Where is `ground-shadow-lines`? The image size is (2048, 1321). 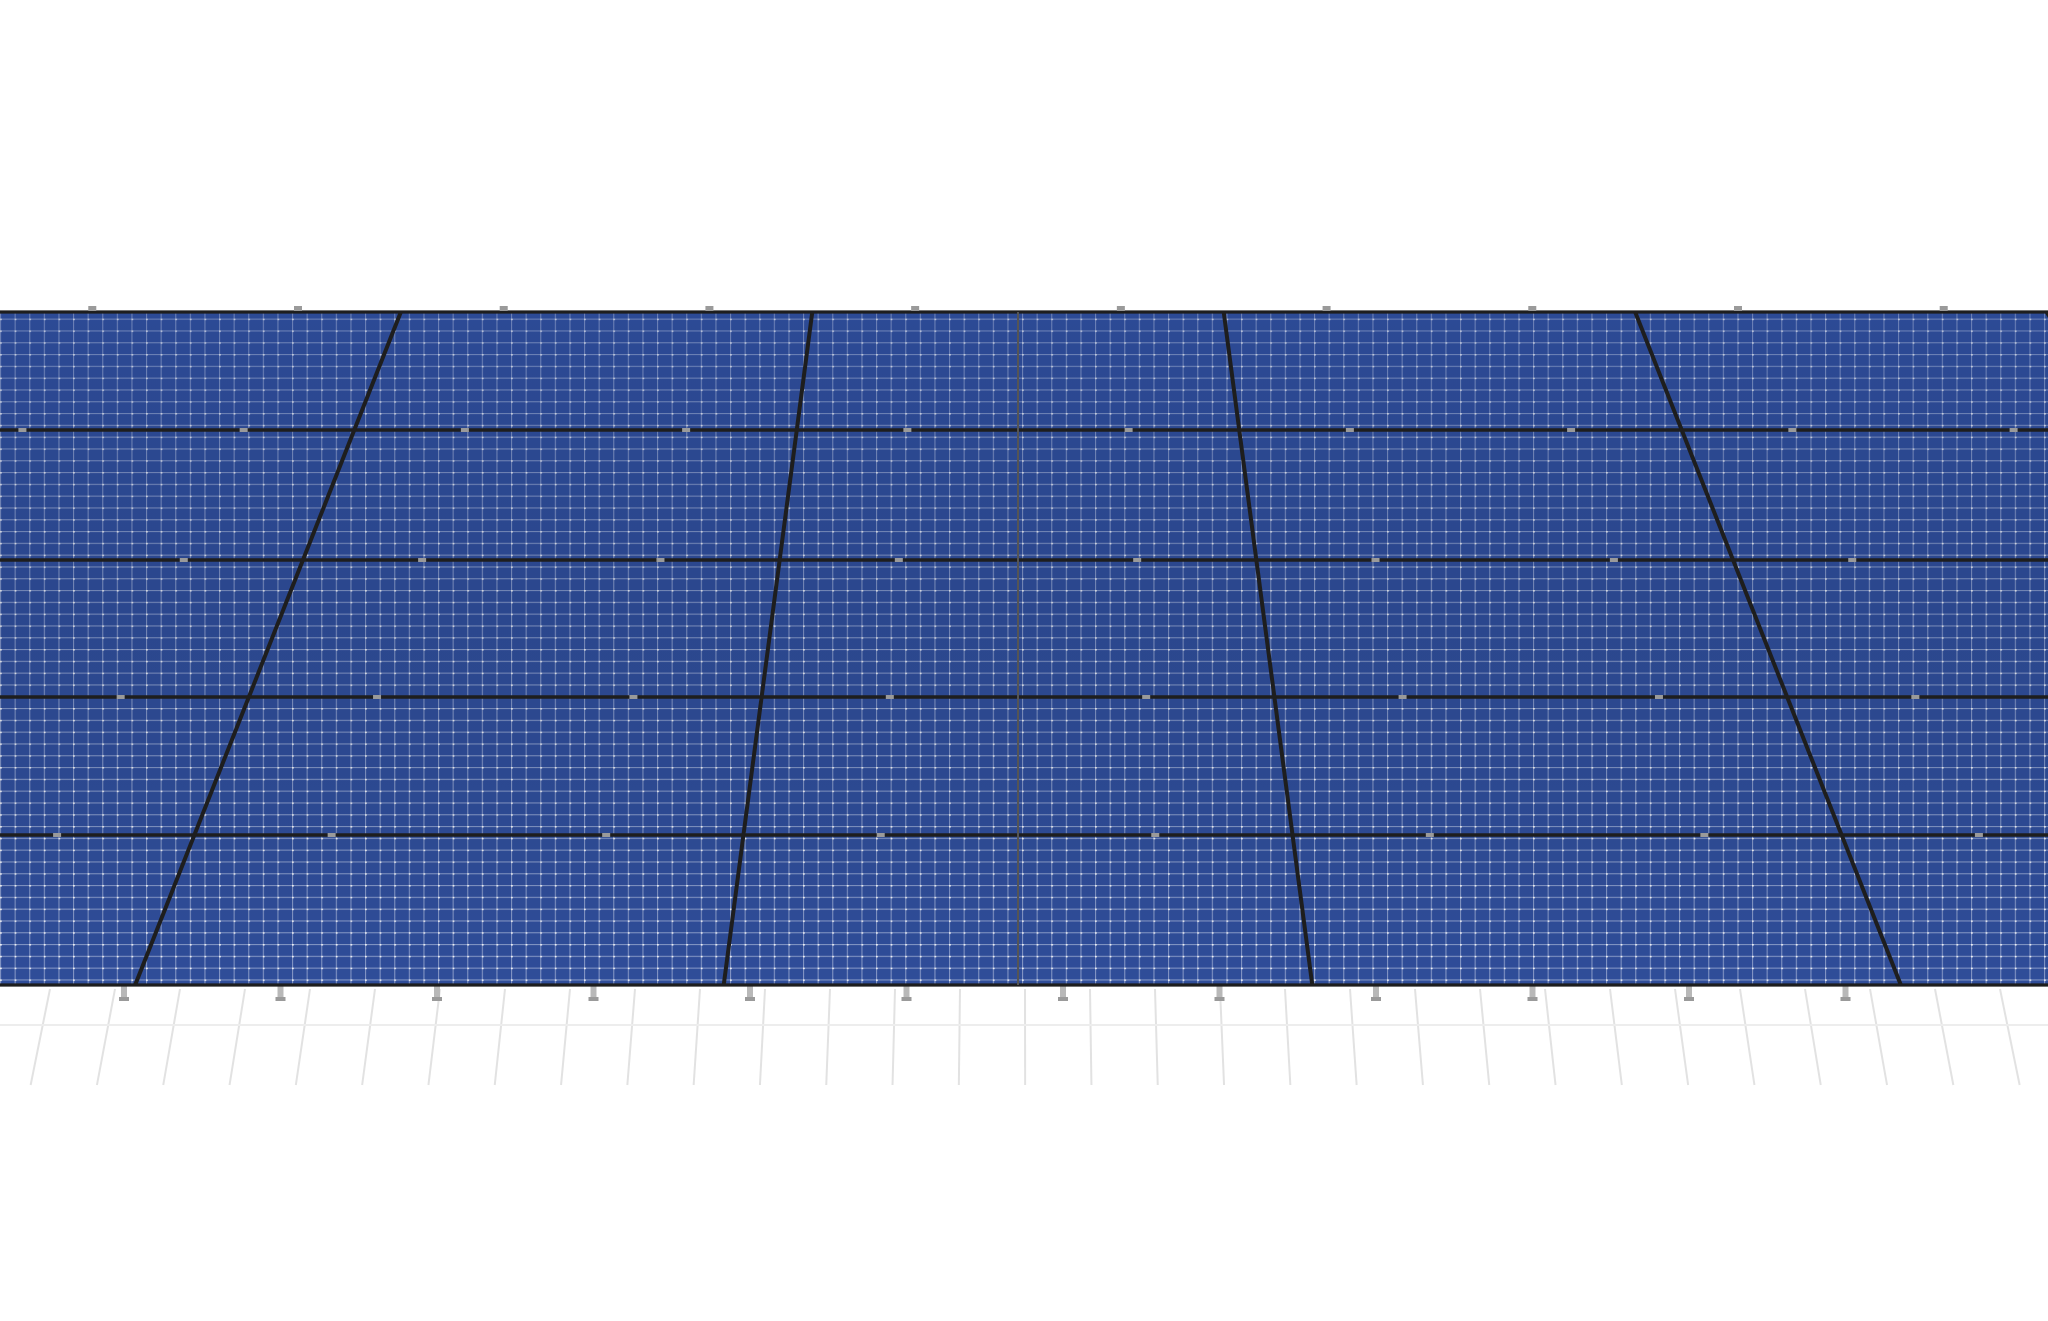
ground-shadow-lines is located at coordinates (1024, 1037).